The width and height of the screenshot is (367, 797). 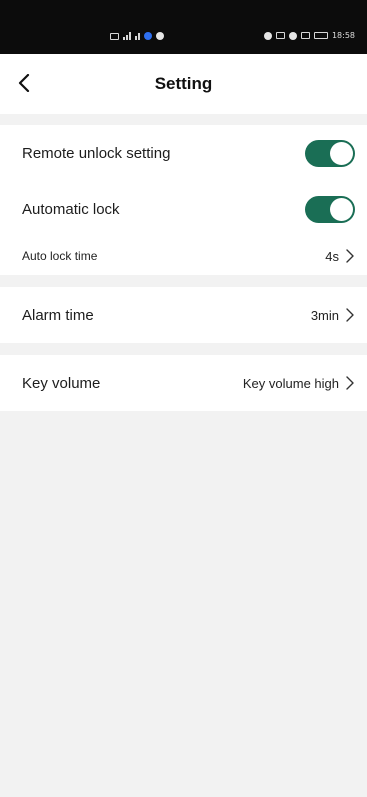 I want to click on status-time: 18:58, so click(x=343, y=35).